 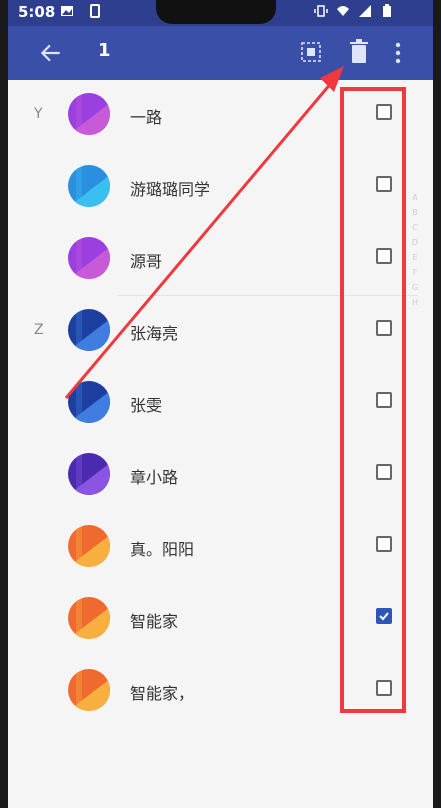 What do you see at coordinates (220, 116) in the screenshot?
I see `contact-row: Y 一路` at bounding box center [220, 116].